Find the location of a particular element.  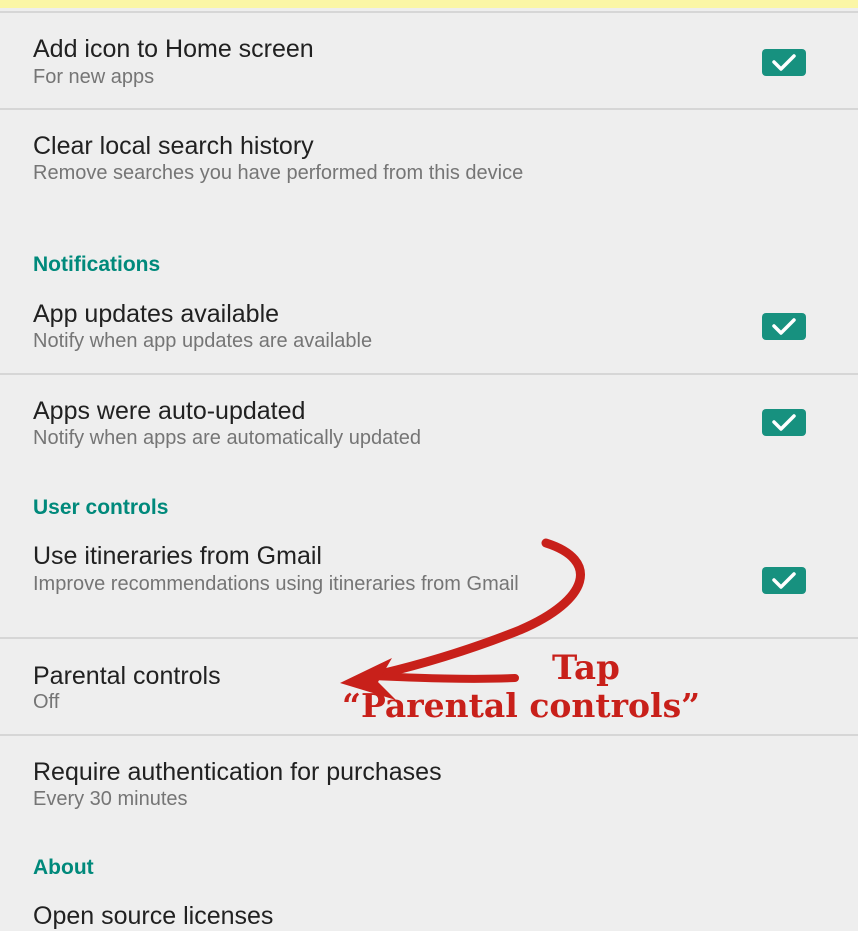

setting-title: Clear local search history is located at coordinates (173, 146).